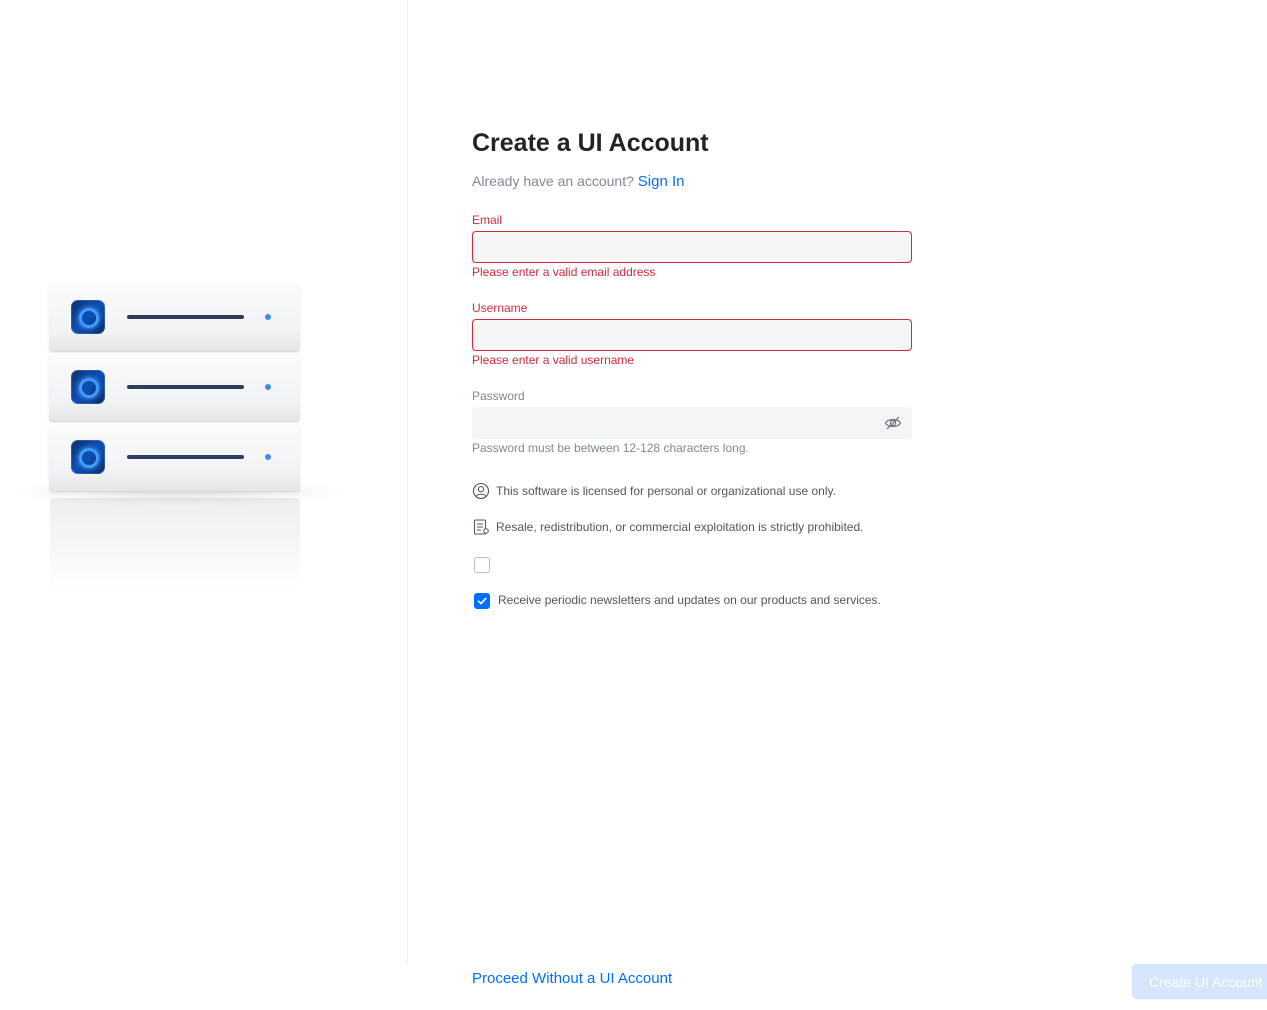 Image resolution: width=1267 pixels, height=1010 pixels. I want to click on username-field, so click(692, 335).